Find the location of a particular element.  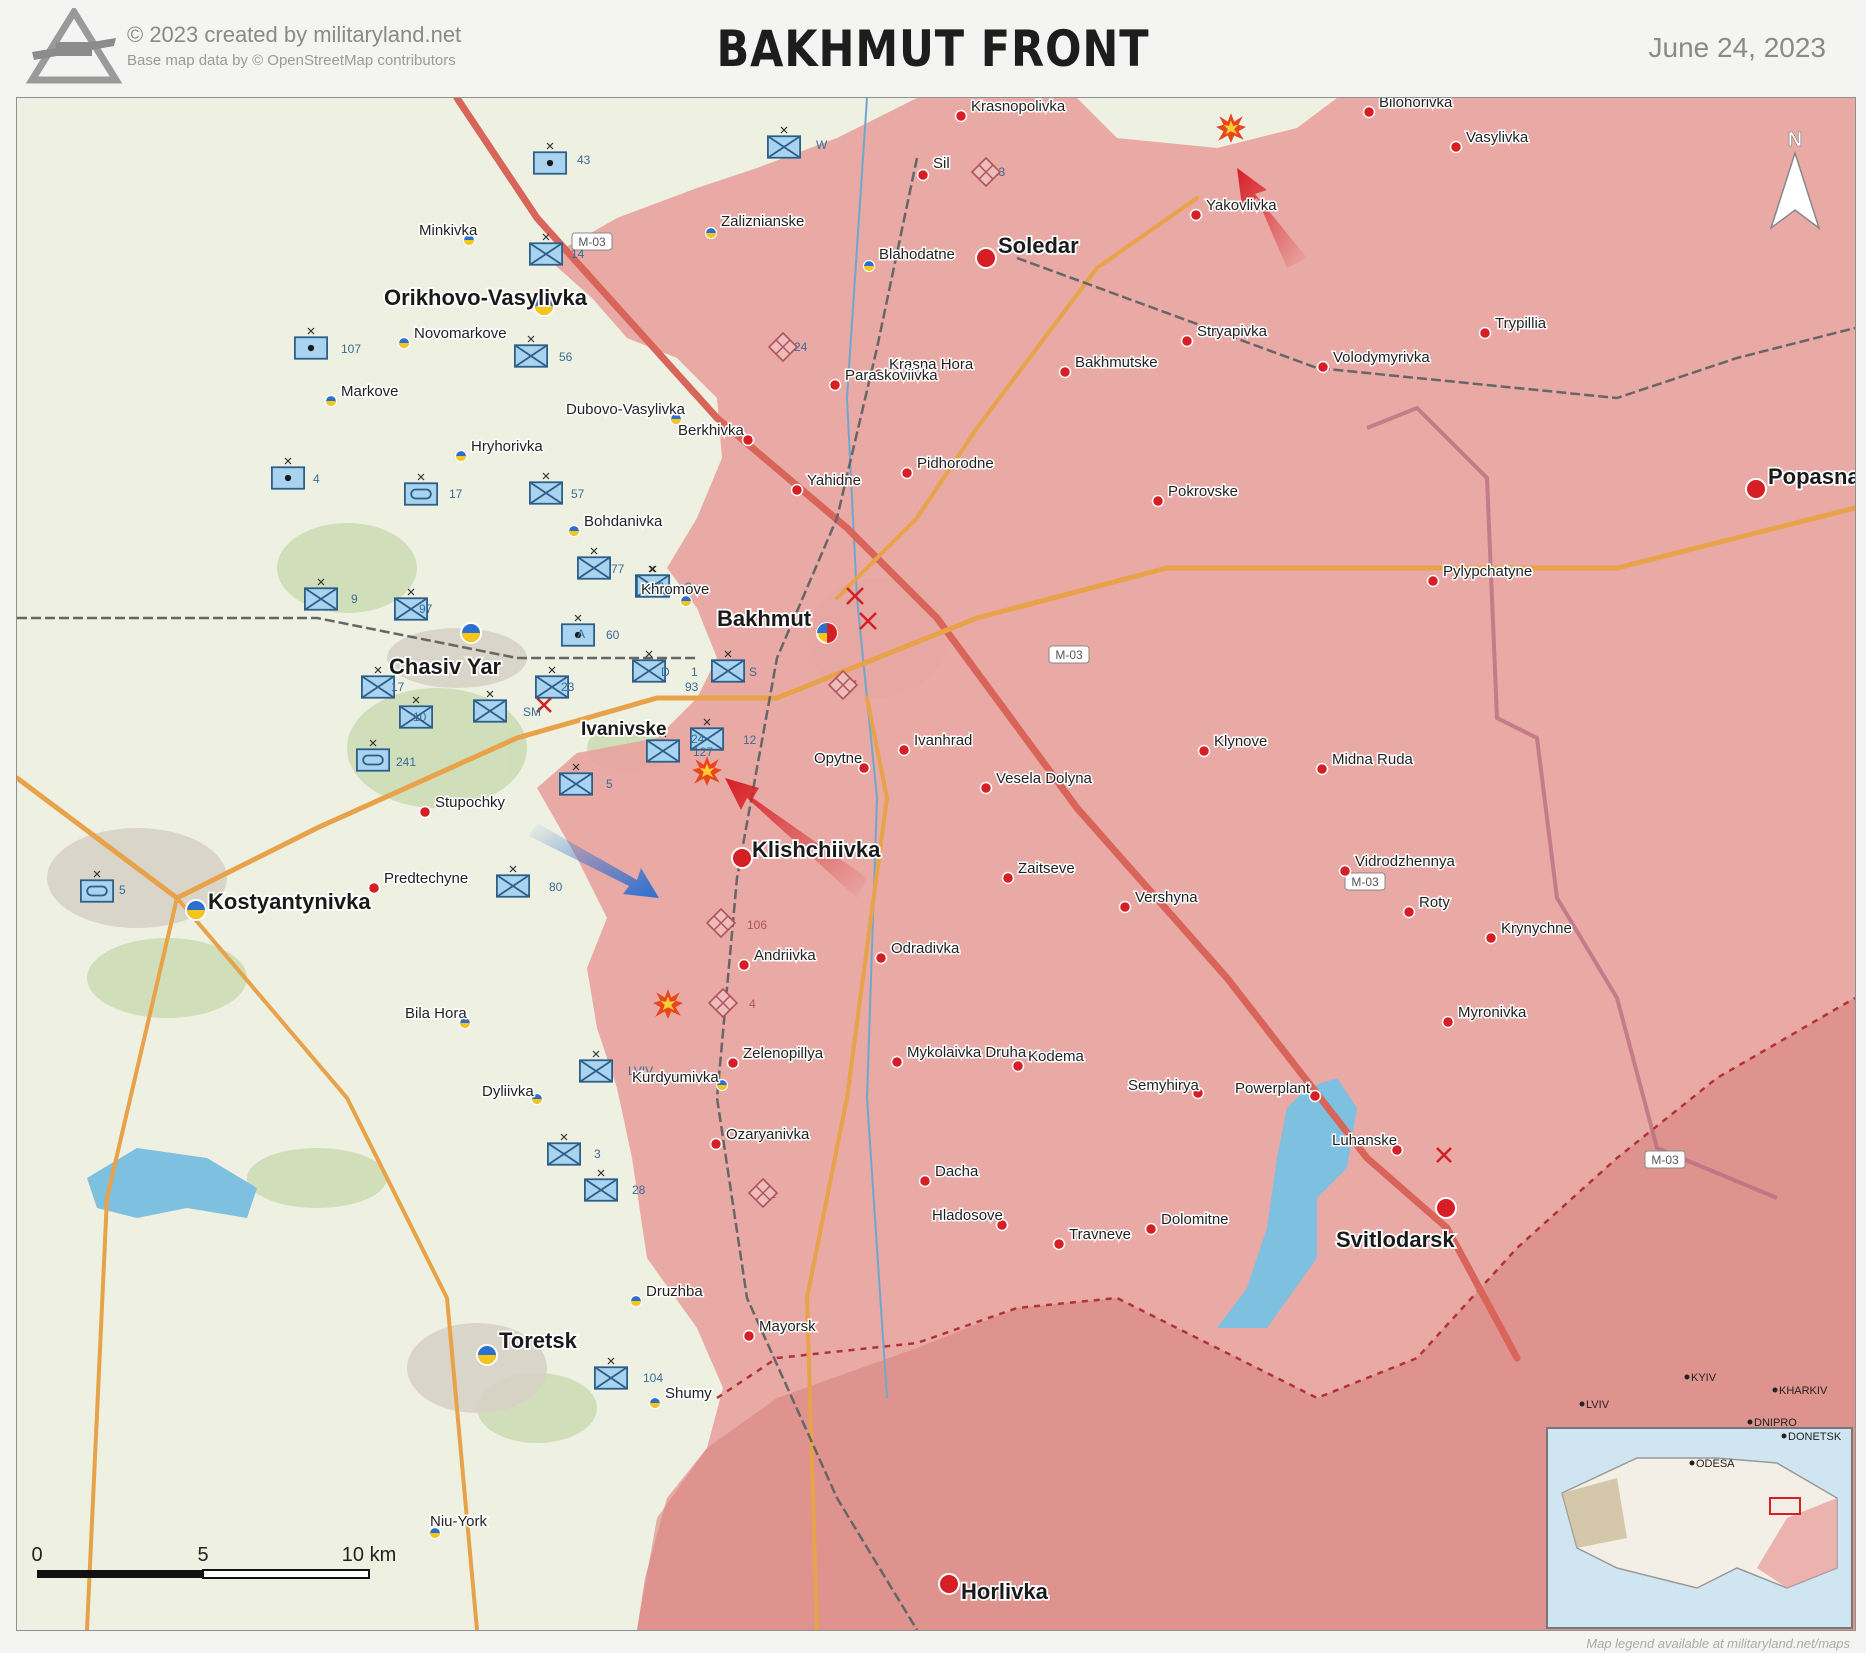

road-label: M-03 is located at coordinates (1665, 1160).